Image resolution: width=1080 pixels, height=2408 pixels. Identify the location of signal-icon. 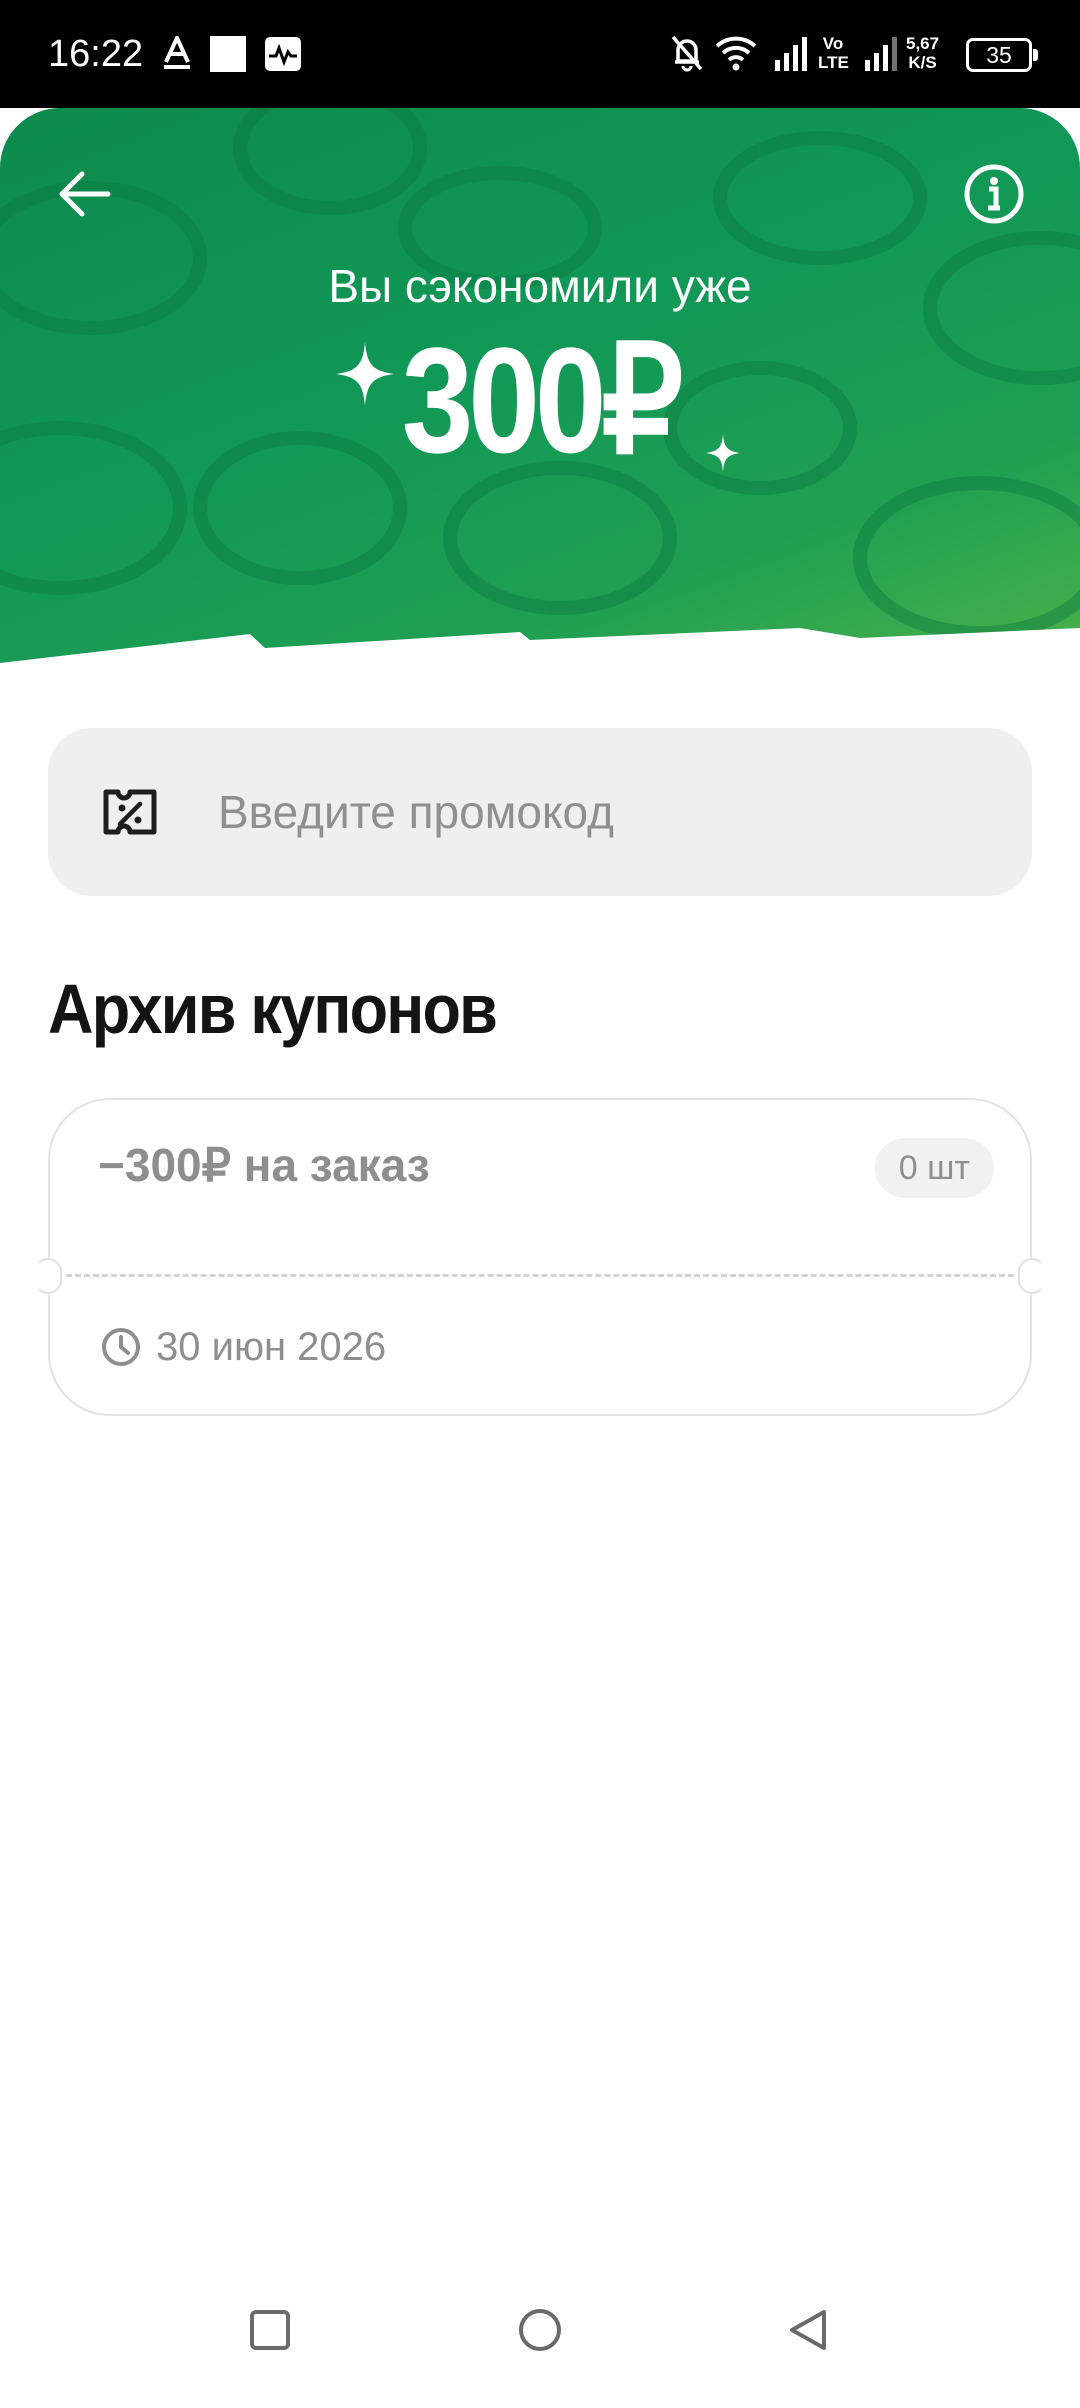
(791, 54).